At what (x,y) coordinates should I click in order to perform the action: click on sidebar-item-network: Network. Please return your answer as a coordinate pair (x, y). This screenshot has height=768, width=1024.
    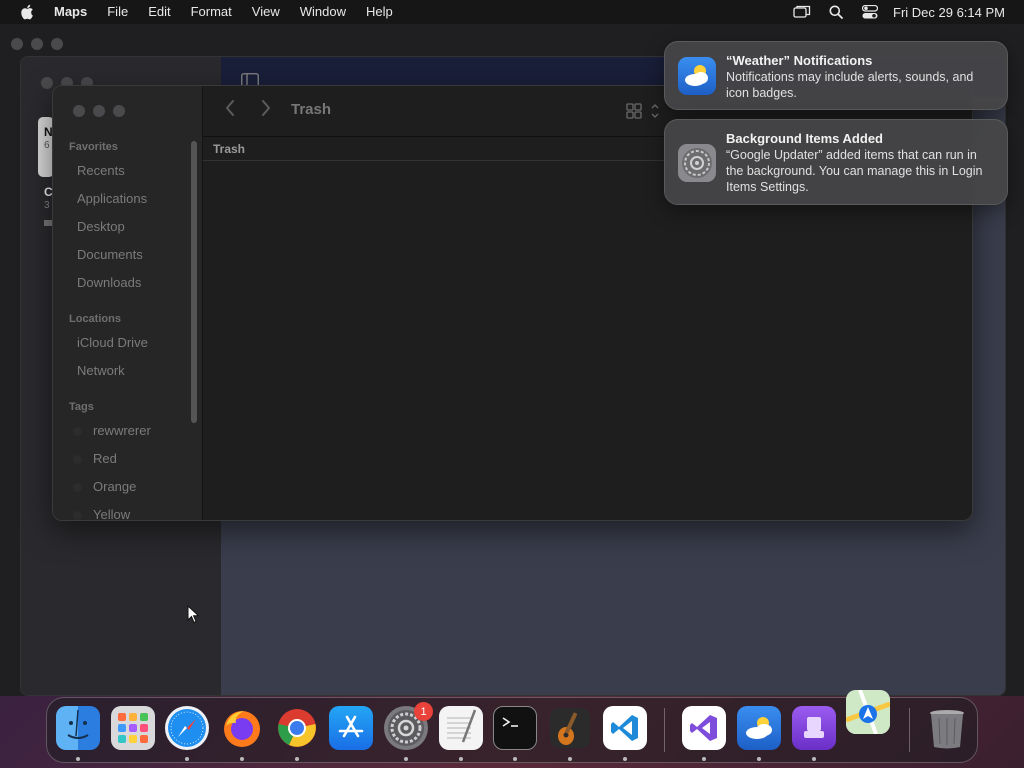
    Looking at the image, I should click on (101, 370).